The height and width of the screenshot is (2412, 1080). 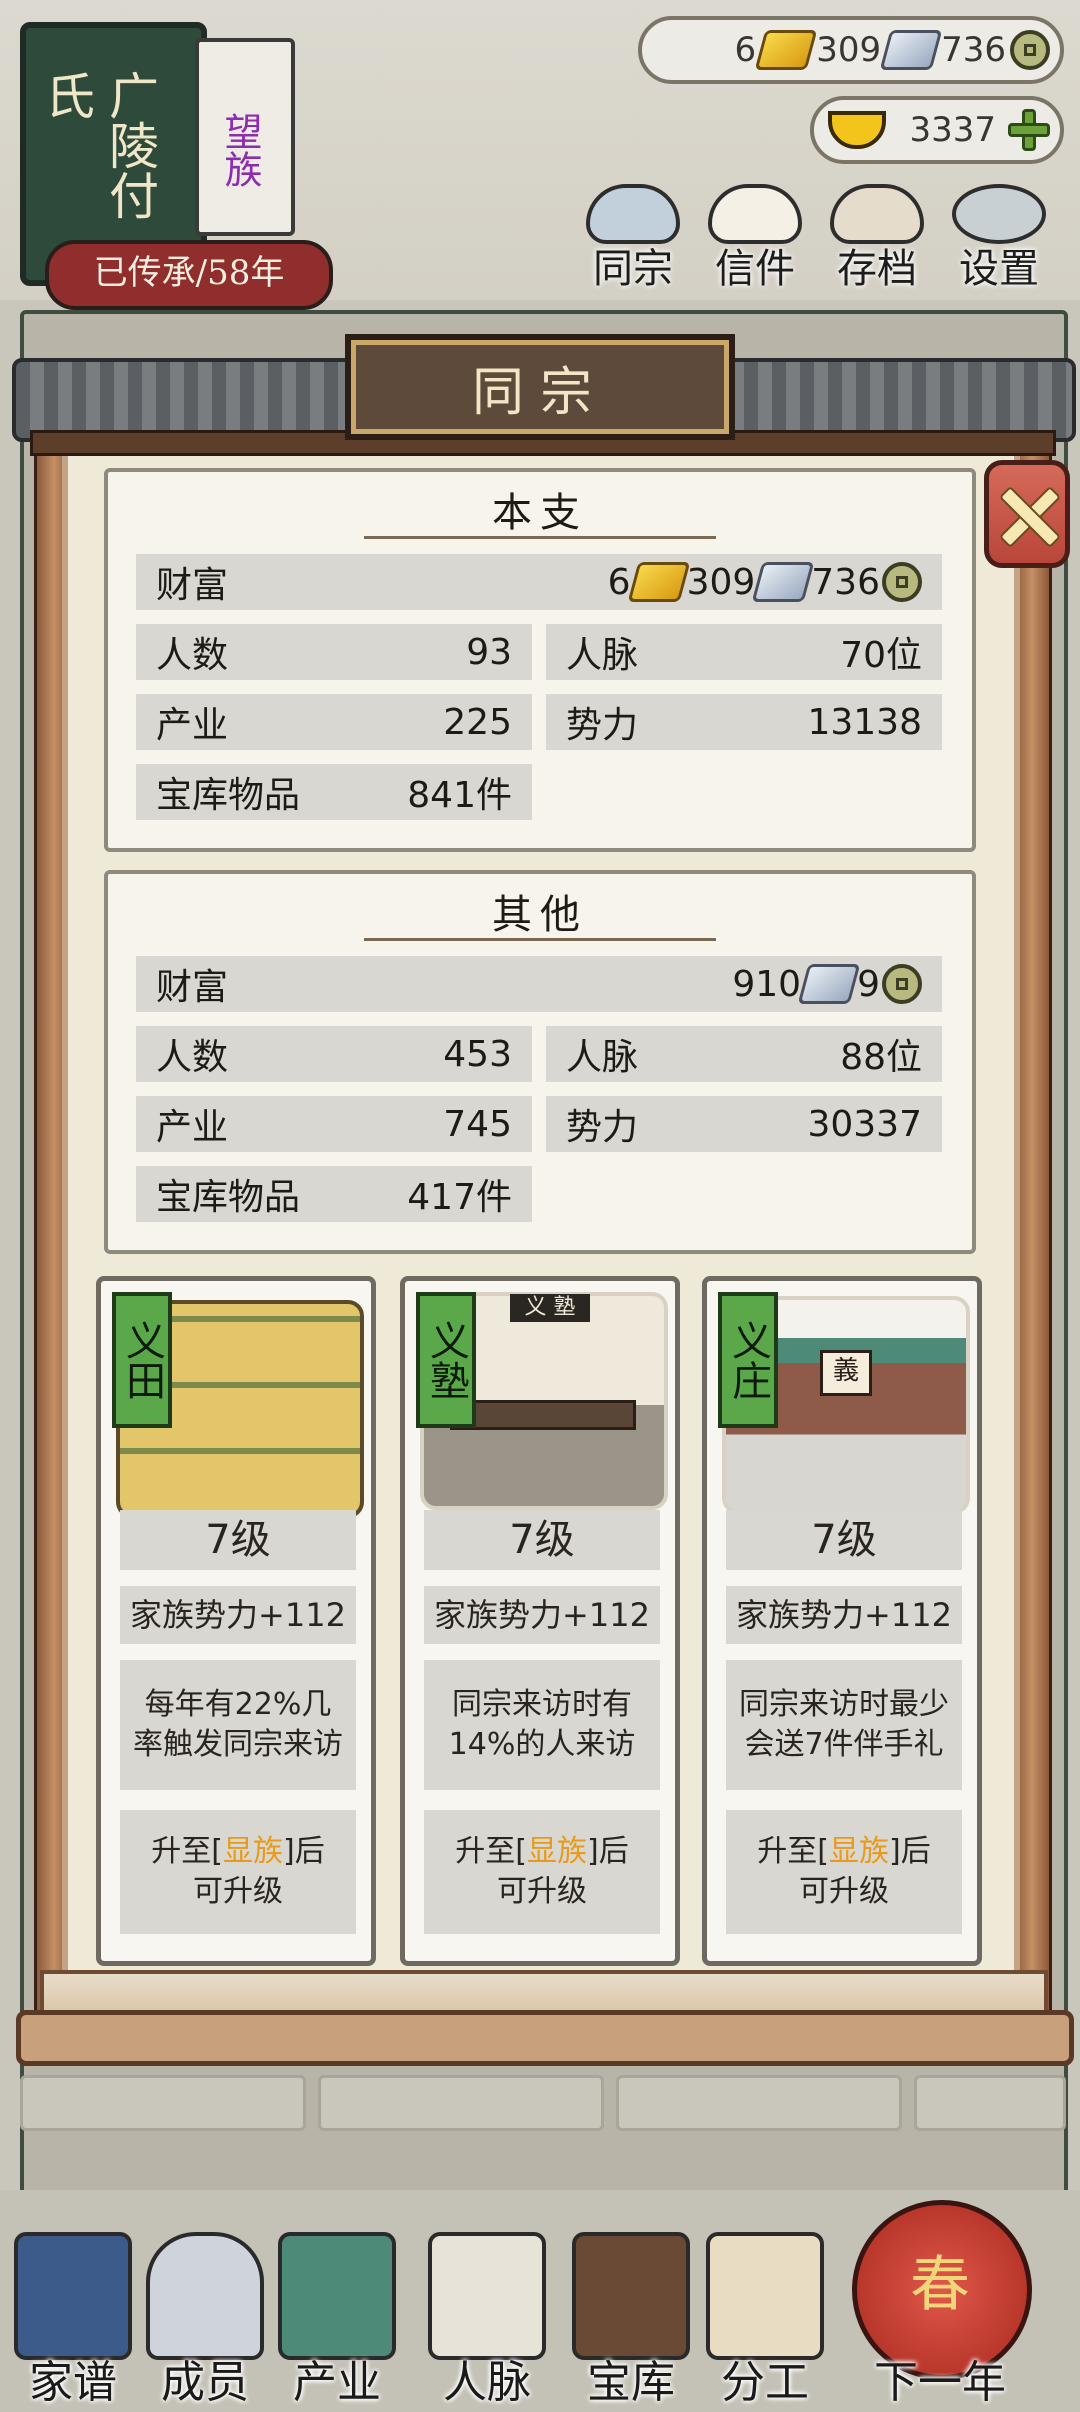 I want to click on main-power-value: 13138, so click(x=864, y=722).